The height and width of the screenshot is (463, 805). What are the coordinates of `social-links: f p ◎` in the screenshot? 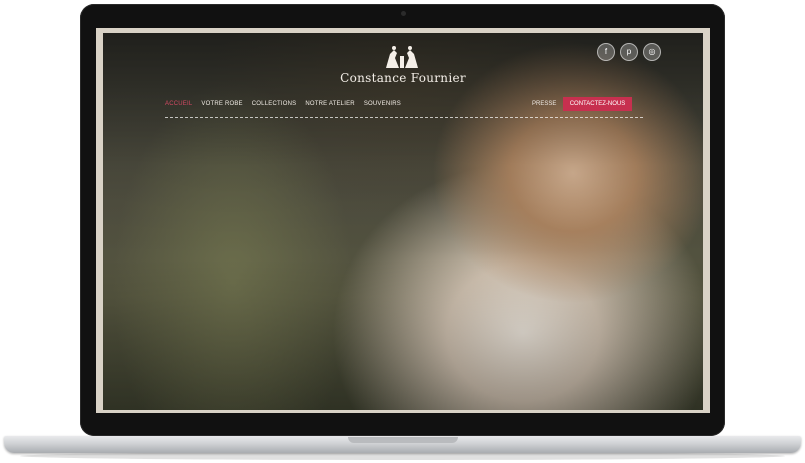 It's located at (629, 52).